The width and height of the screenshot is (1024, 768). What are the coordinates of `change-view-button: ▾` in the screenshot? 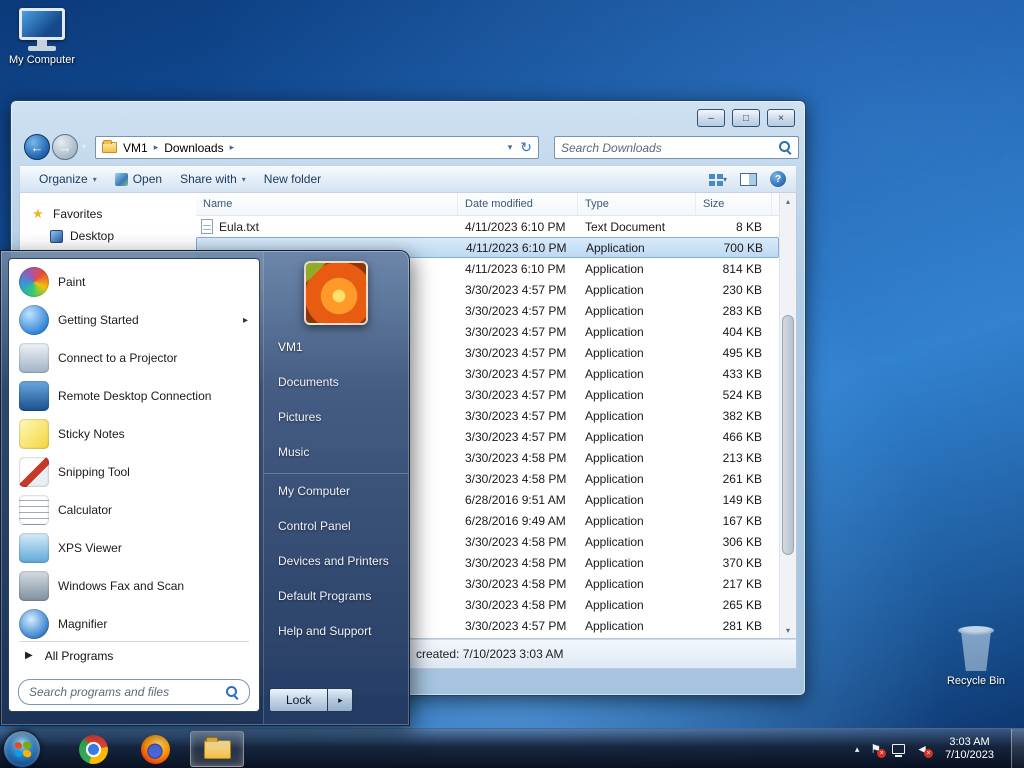 It's located at (717, 179).